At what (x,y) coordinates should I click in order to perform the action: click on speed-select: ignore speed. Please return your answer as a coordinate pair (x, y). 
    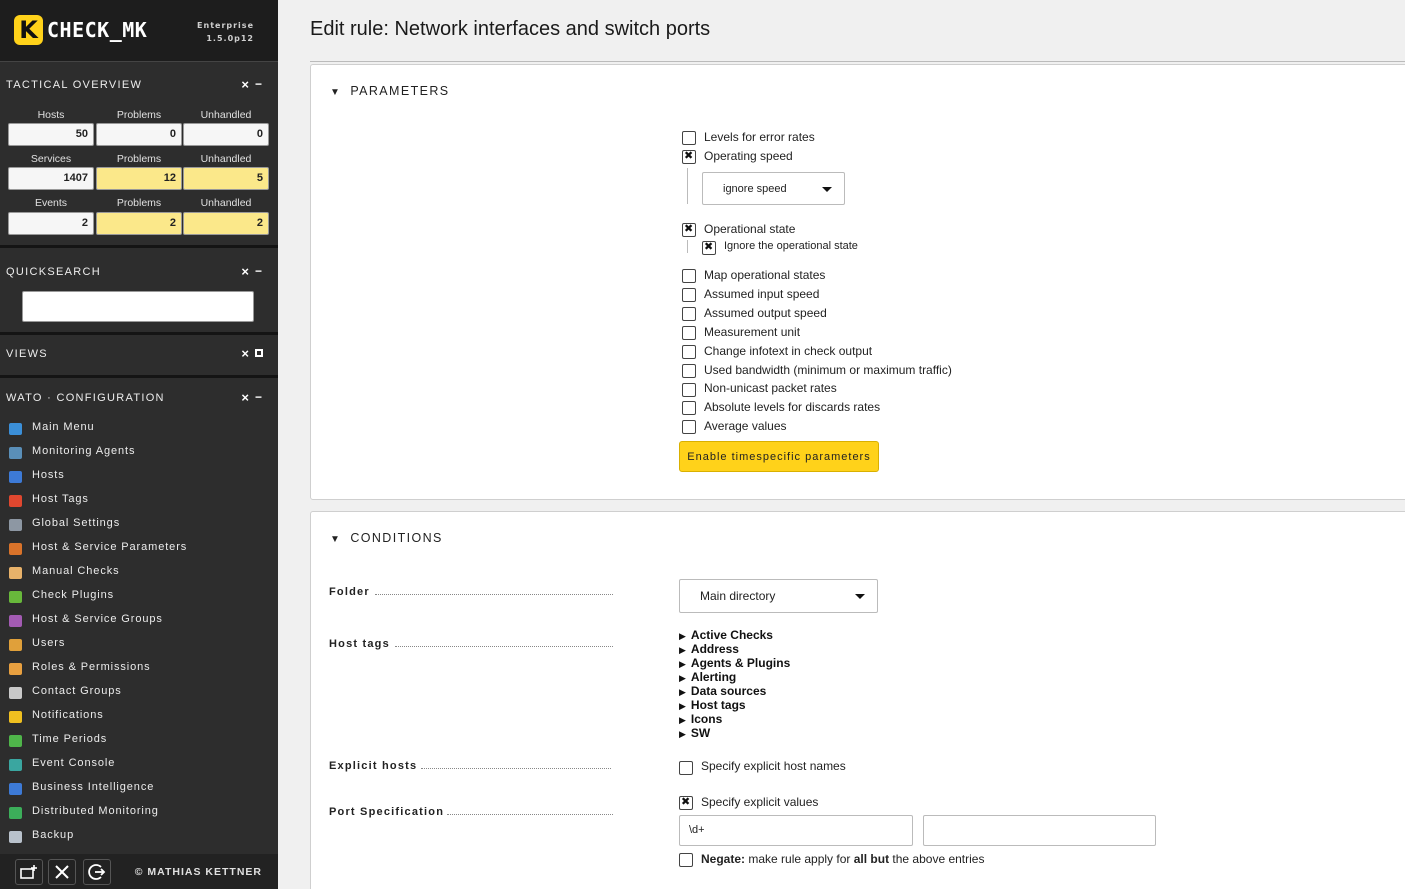
    Looking at the image, I should click on (773, 188).